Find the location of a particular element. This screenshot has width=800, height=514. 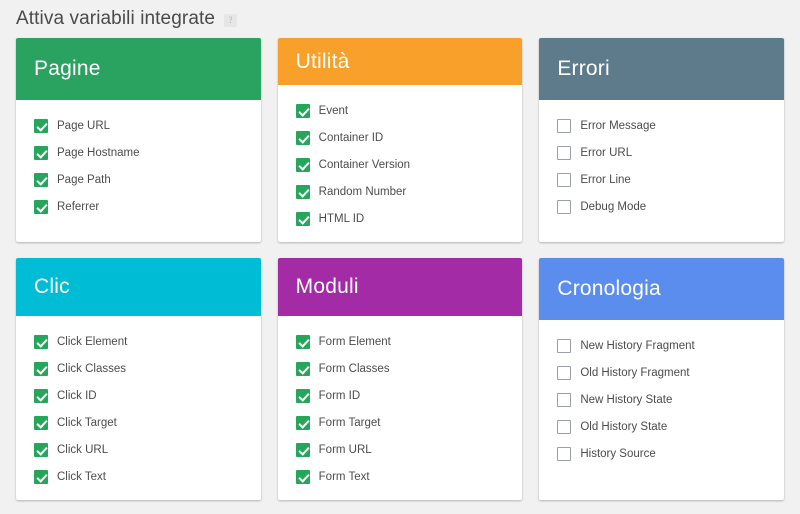

checkbox-row: Form Classes is located at coordinates (400, 368).